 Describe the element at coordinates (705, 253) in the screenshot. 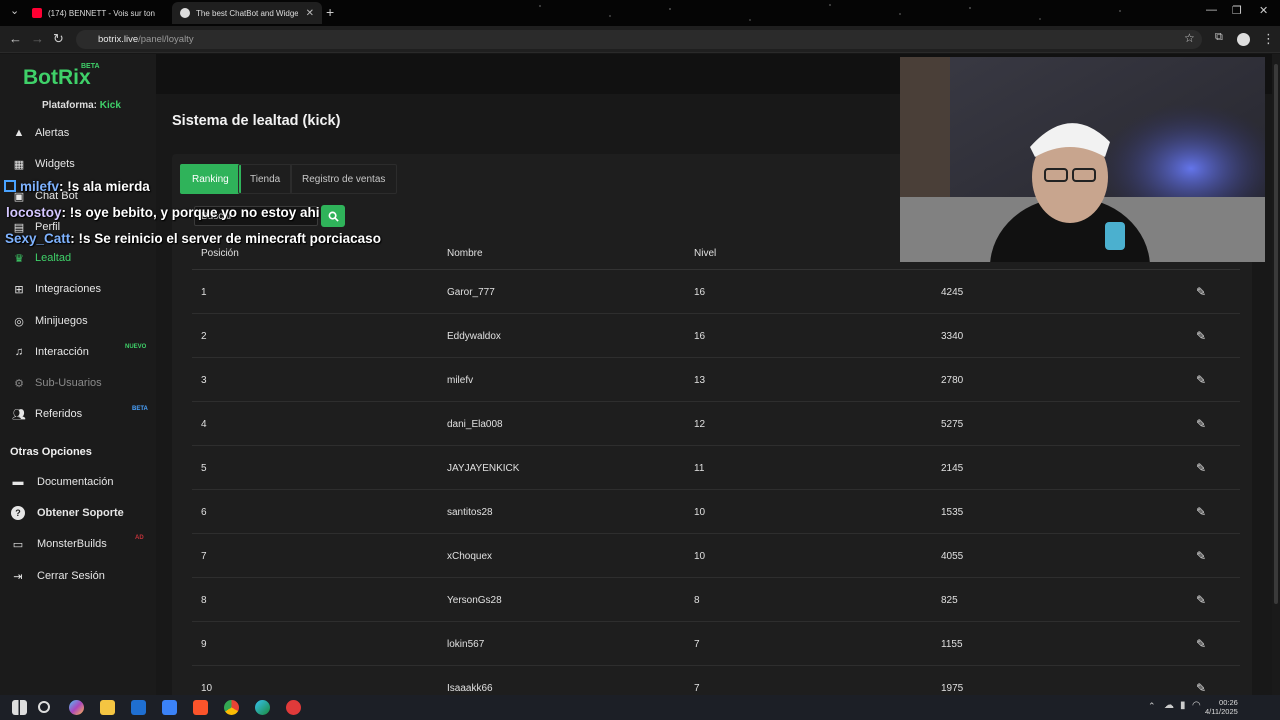

I see `column-header-nivel: Nivel` at that location.